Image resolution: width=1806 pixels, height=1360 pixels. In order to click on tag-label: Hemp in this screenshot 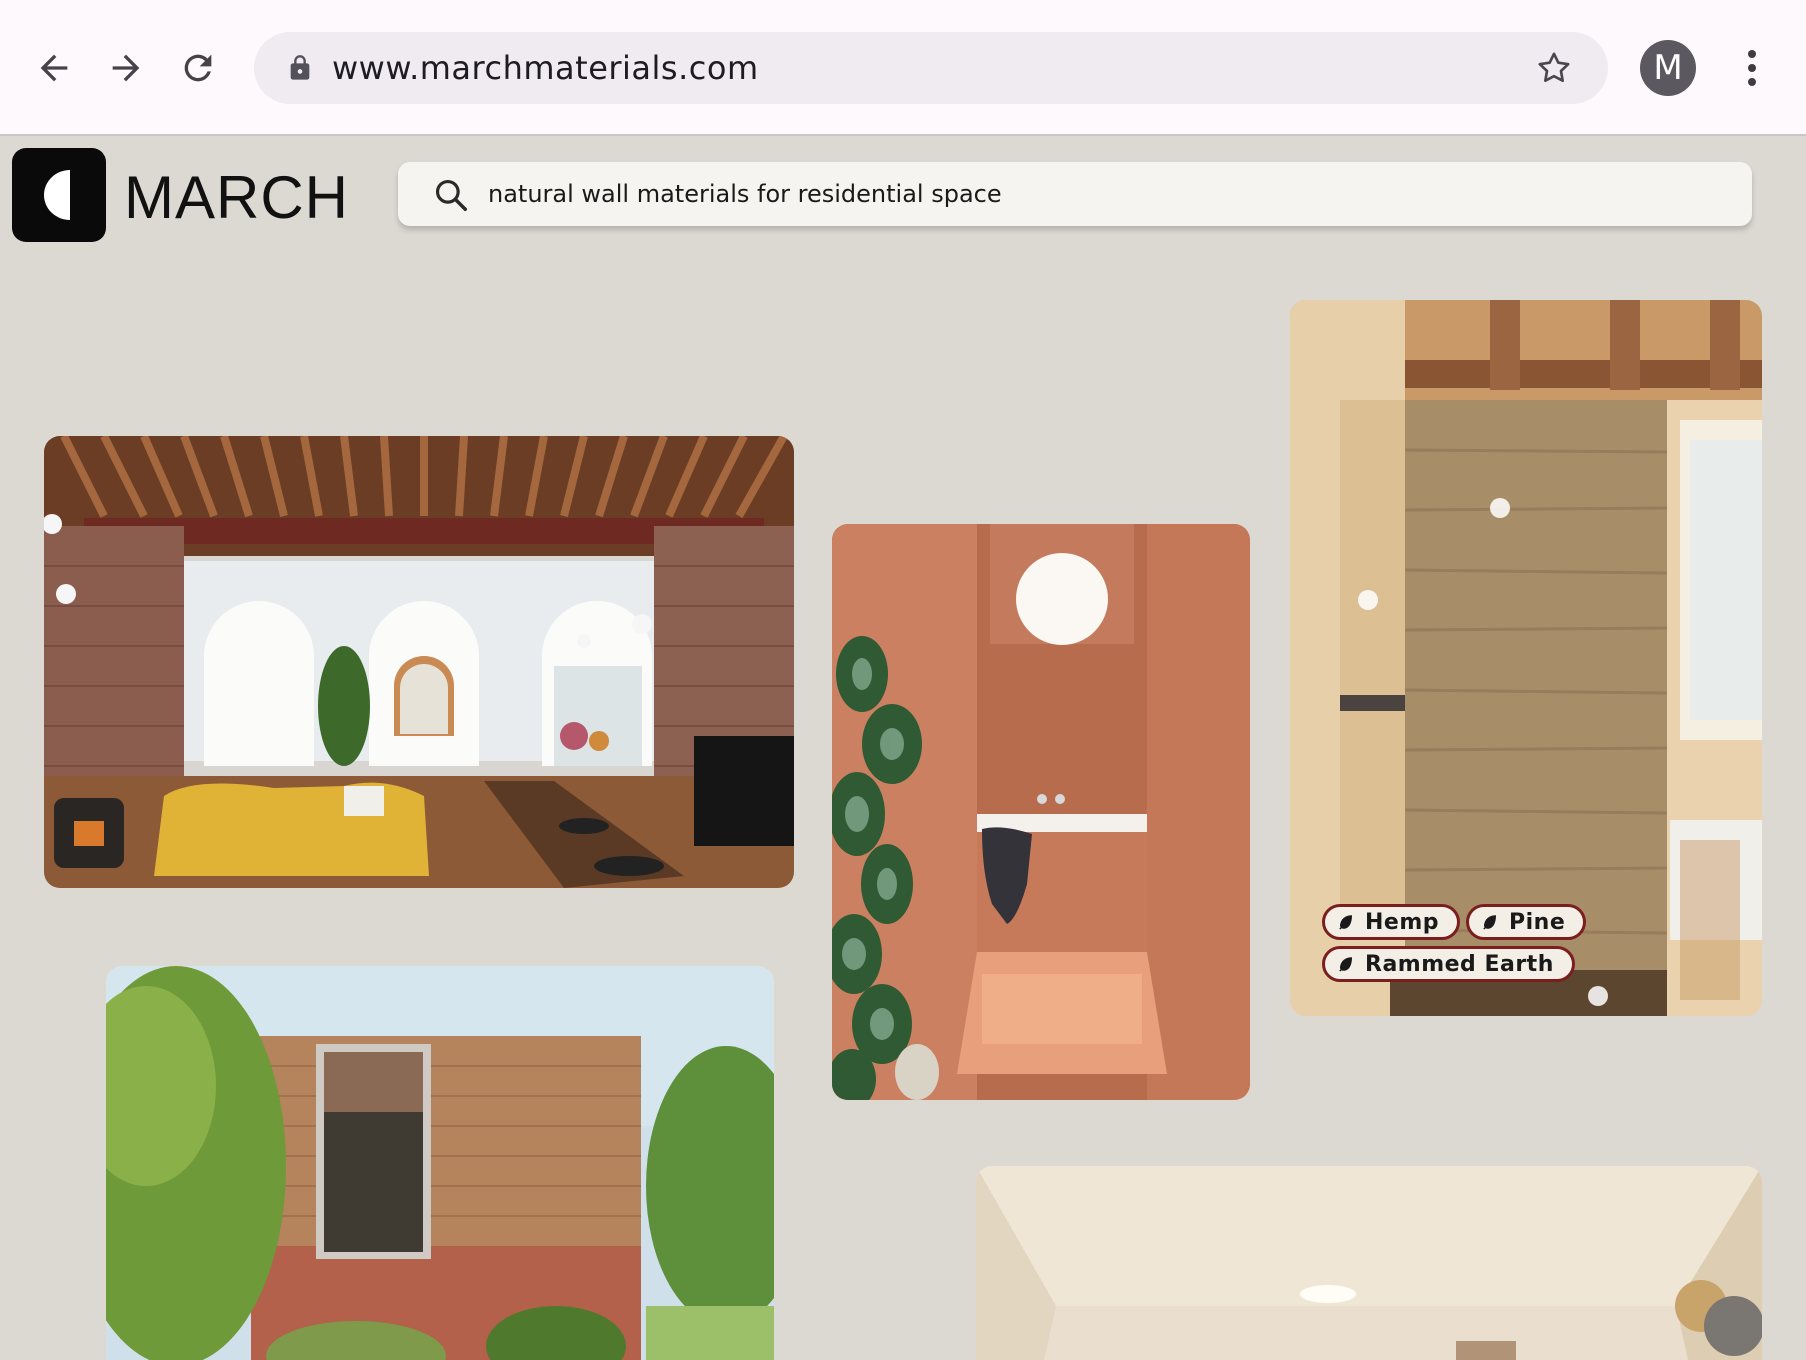, I will do `click(1402, 922)`.